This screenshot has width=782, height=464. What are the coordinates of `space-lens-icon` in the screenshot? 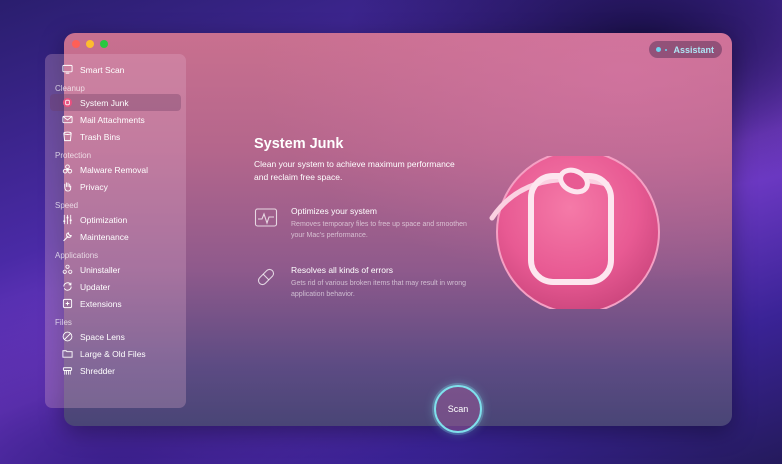 It's located at (67, 336).